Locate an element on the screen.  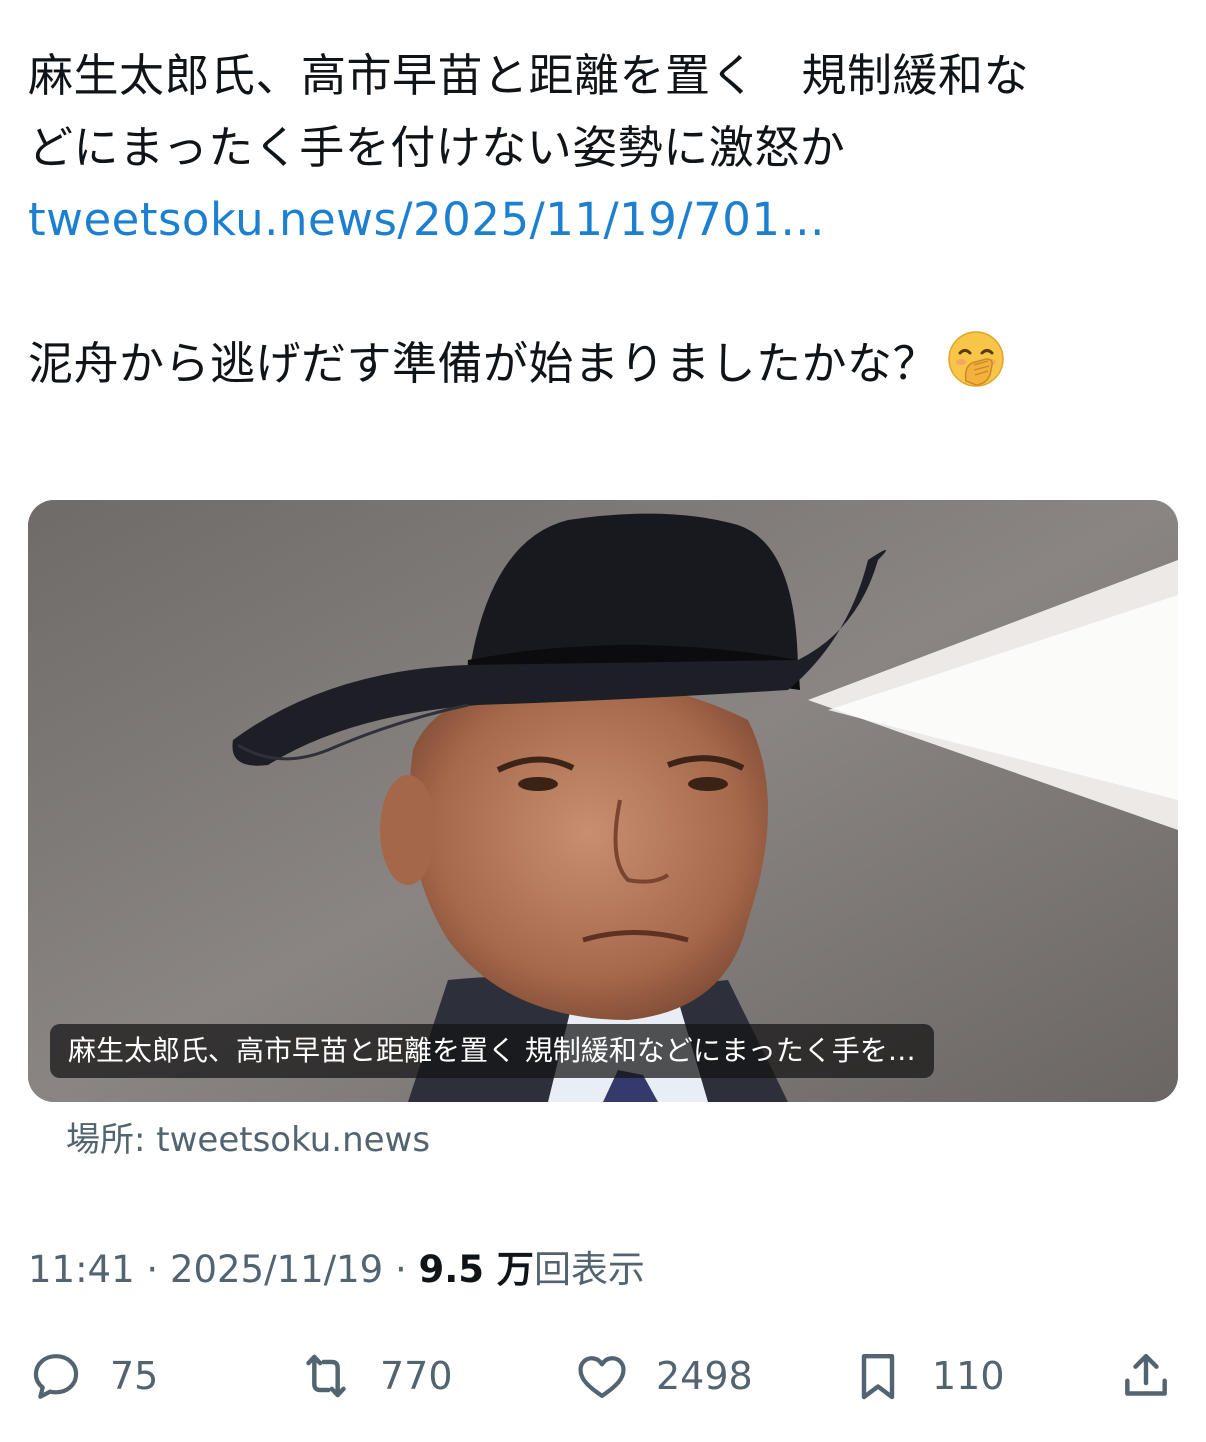
tweet-text-line-1: 麻生太郎氏、高市早苗と距離を置く 規制緩和な is located at coordinates (529, 75).